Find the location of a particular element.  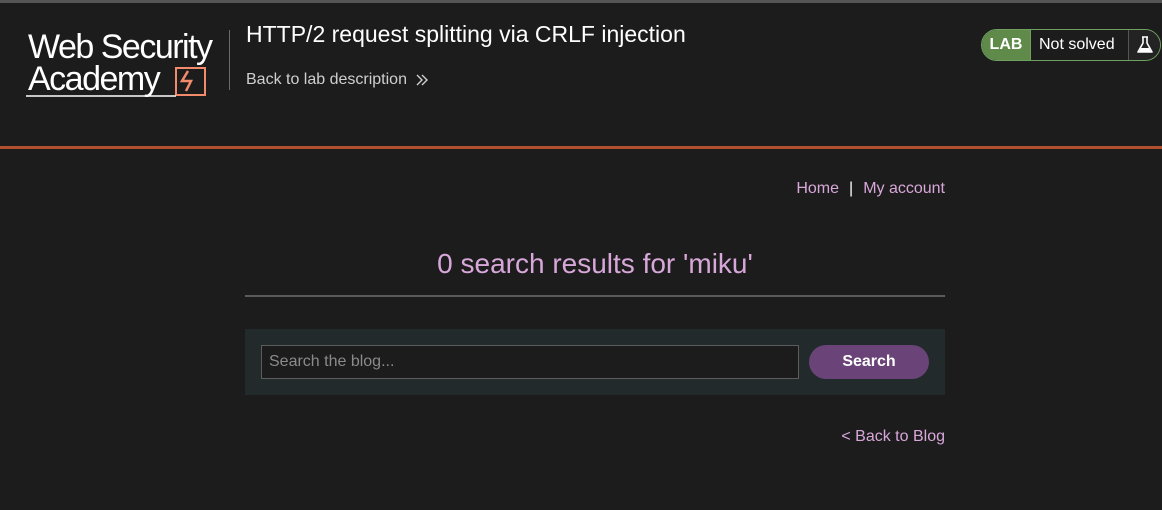

back-to-lab-description-label: Back to lab description is located at coordinates (326, 79).